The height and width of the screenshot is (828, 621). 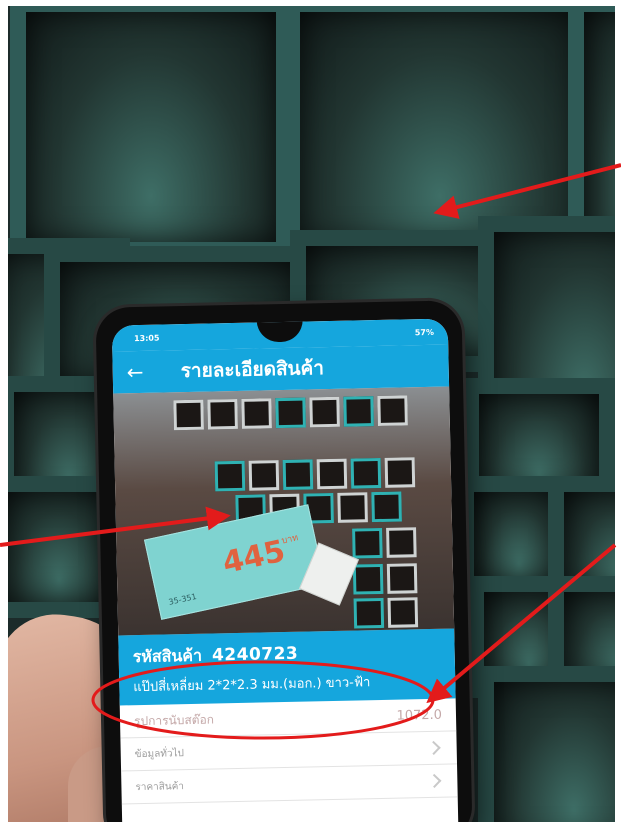 What do you see at coordinates (159, 753) in the screenshot?
I see `row-label: ข้อมูลทั่วไป` at bounding box center [159, 753].